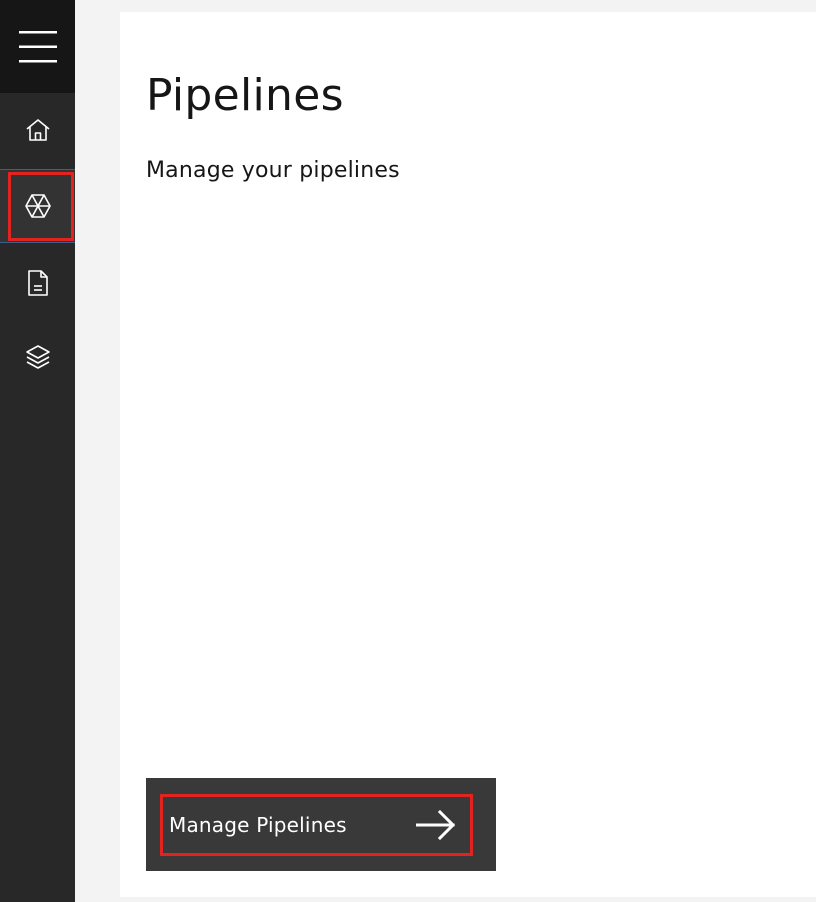 Image resolution: width=816 pixels, height=902 pixels. Describe the element at coordinates (273, 170) in the screenshot. I see `page-subtitle: Manage your pipelines` at that location.